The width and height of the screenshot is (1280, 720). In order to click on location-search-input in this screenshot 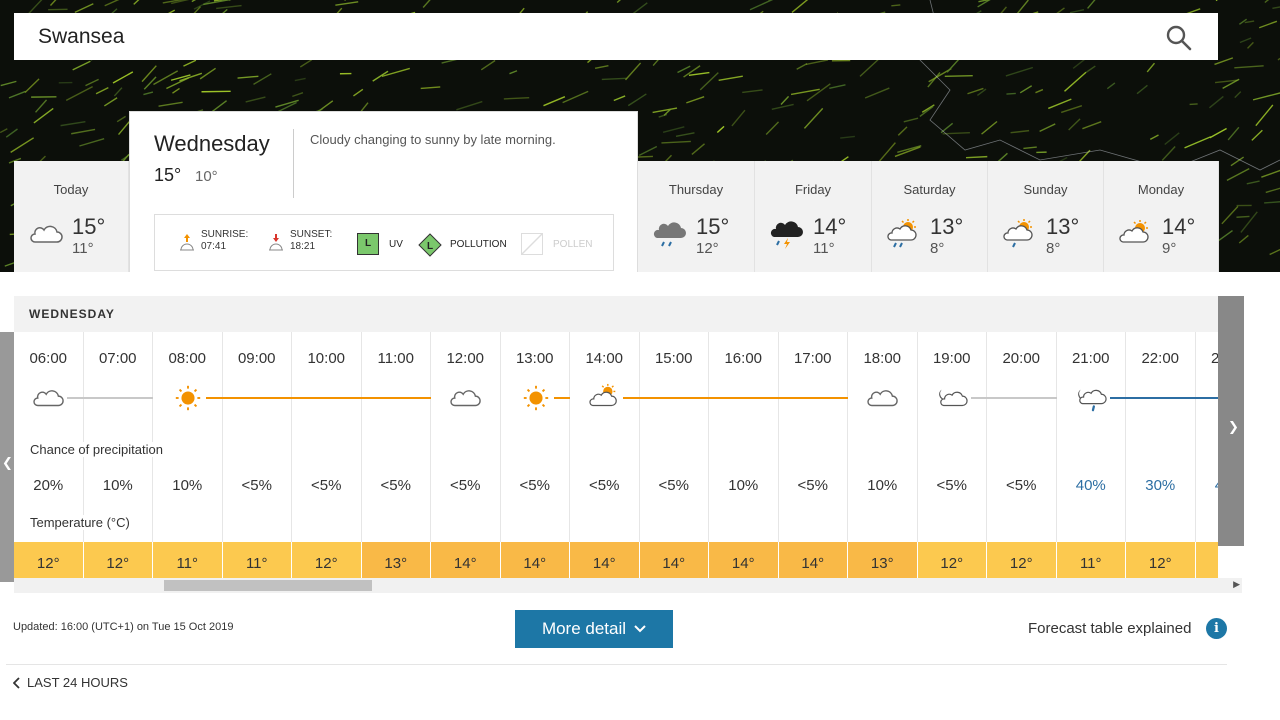, I will do `click(564, 36)`.